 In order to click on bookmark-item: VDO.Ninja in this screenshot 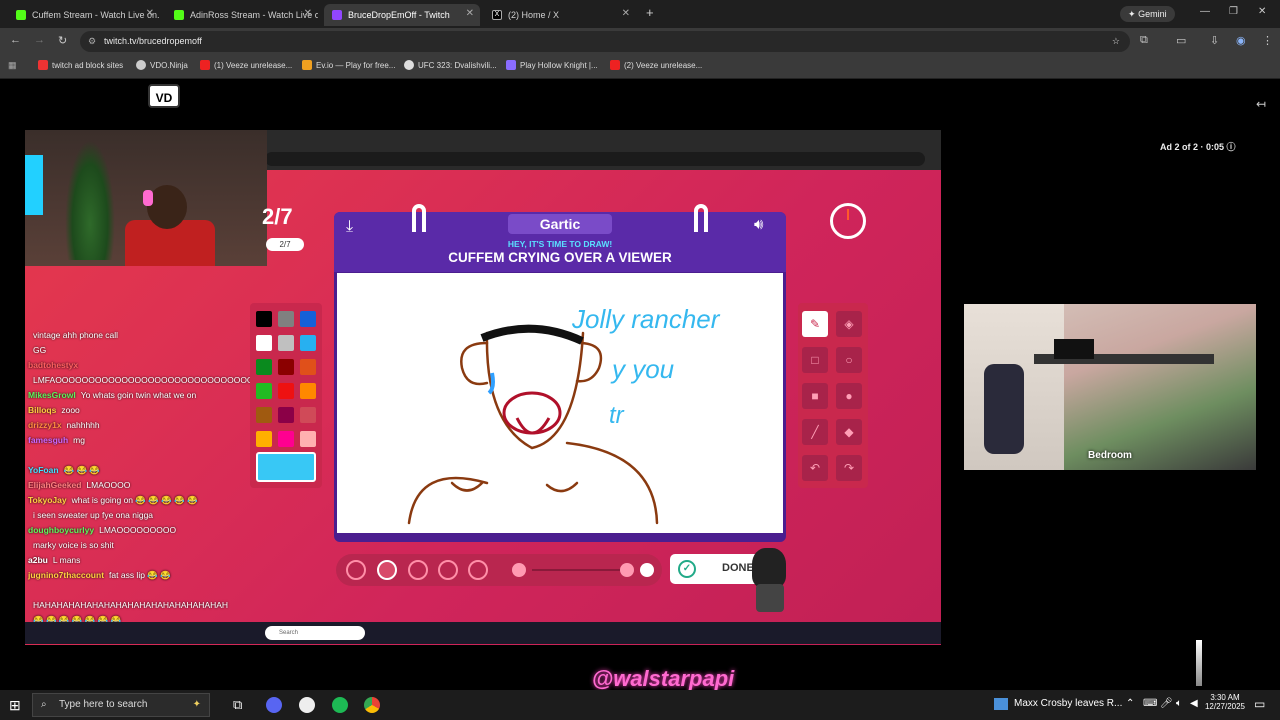, I will do `click(162, 65)`.